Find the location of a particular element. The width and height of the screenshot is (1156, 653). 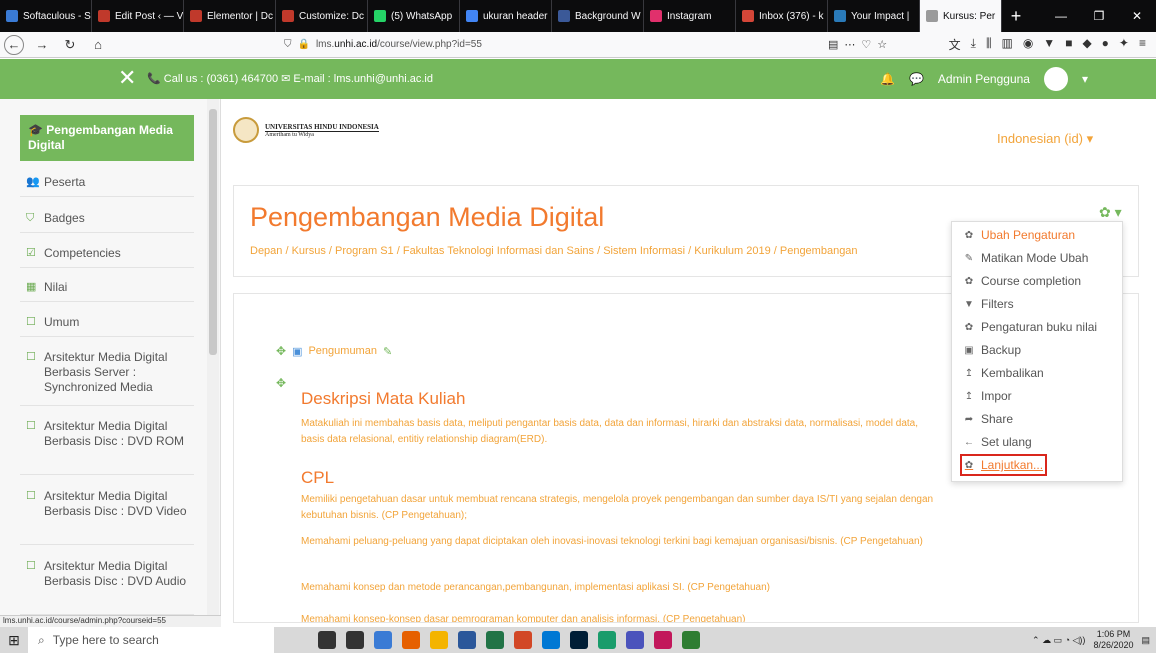

extension-icon: ◉ is located at coordinates (1028, 44).